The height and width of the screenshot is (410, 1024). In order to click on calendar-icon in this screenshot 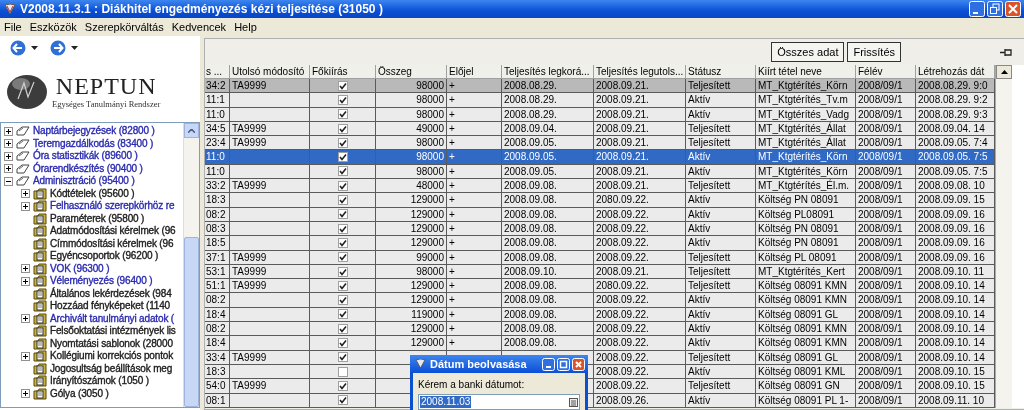, I will do `click(573, 402)`.